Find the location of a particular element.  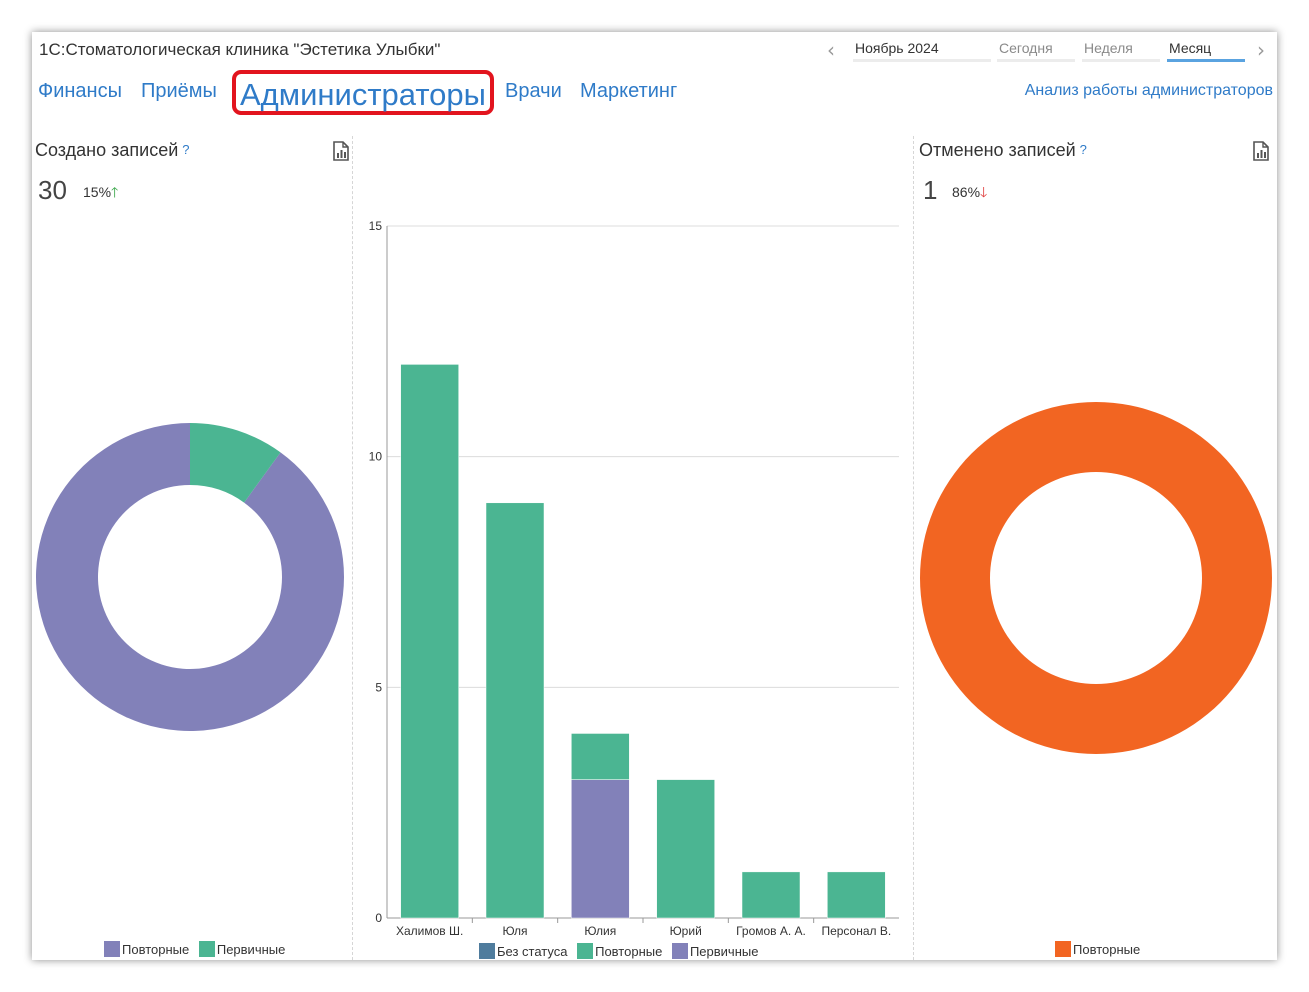

legend-item-no-status: Без статуса is located at coordinates (523, 951).